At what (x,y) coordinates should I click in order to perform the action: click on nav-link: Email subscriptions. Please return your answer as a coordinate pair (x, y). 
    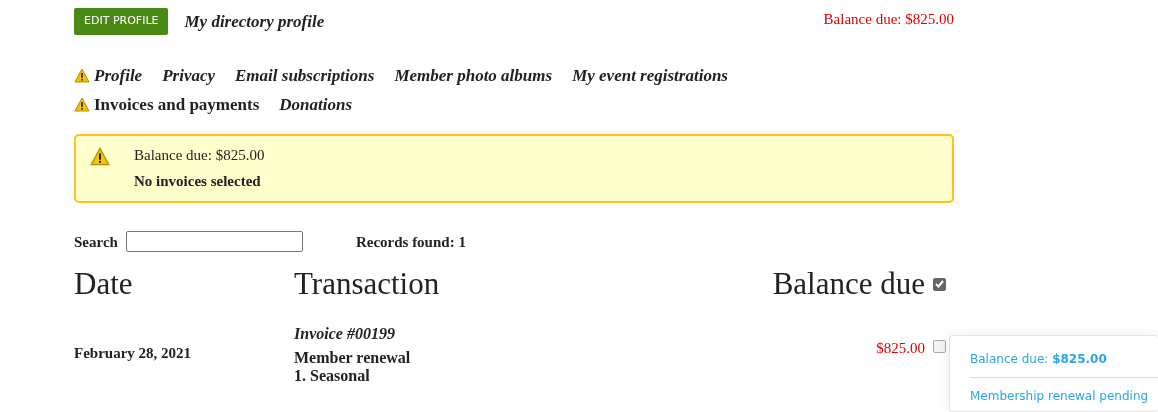
    Looking at the image, I should click on (305, 75).